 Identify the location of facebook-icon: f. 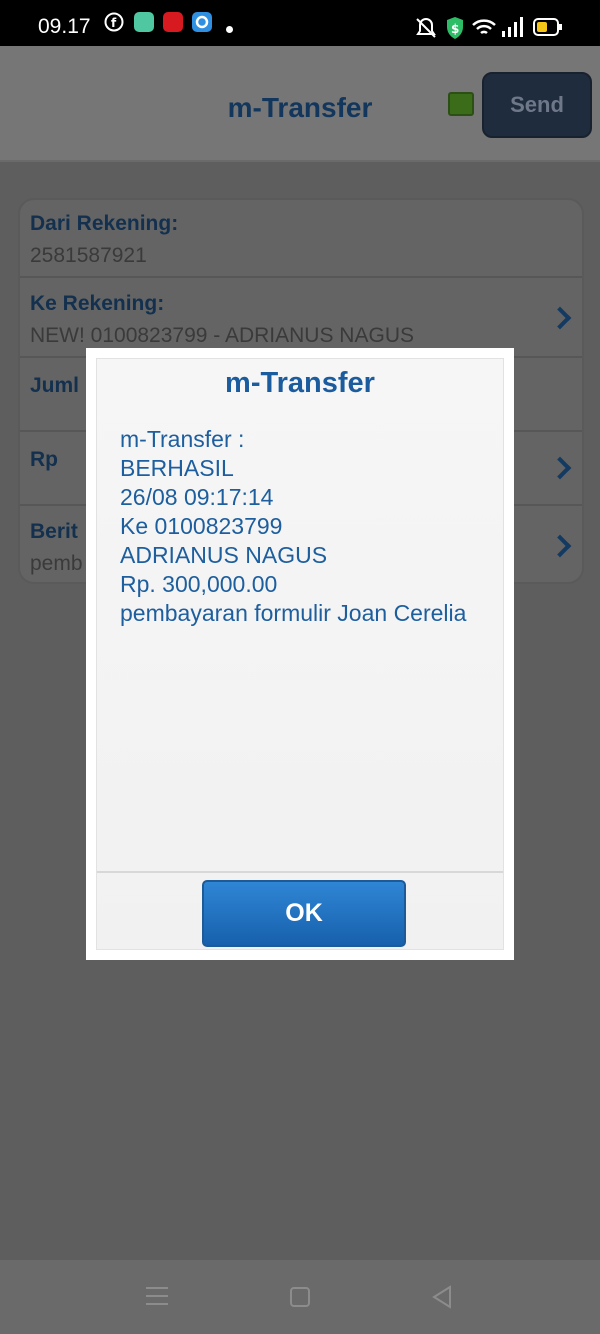
(114, 22).